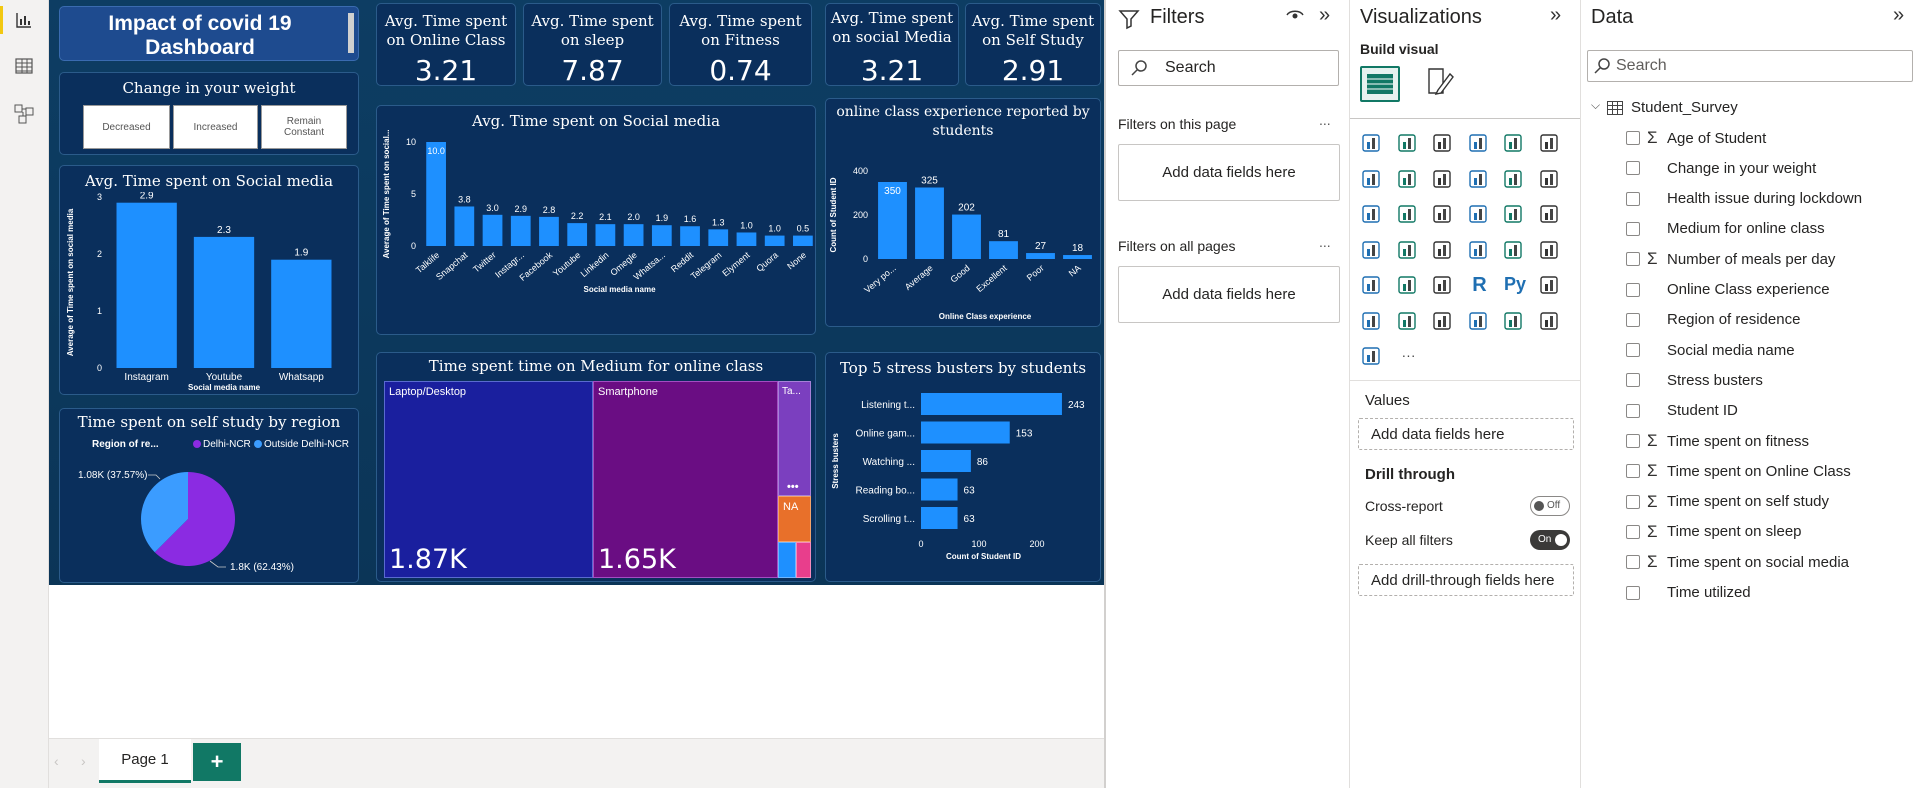 This screenshot has width=1918, height=788. What do you see at coordinates (592, 44) in the screenshot?
I see `kpi-card-sleep: Avg. Time spent on sleep 7.87` at bounding box center [592, 44].